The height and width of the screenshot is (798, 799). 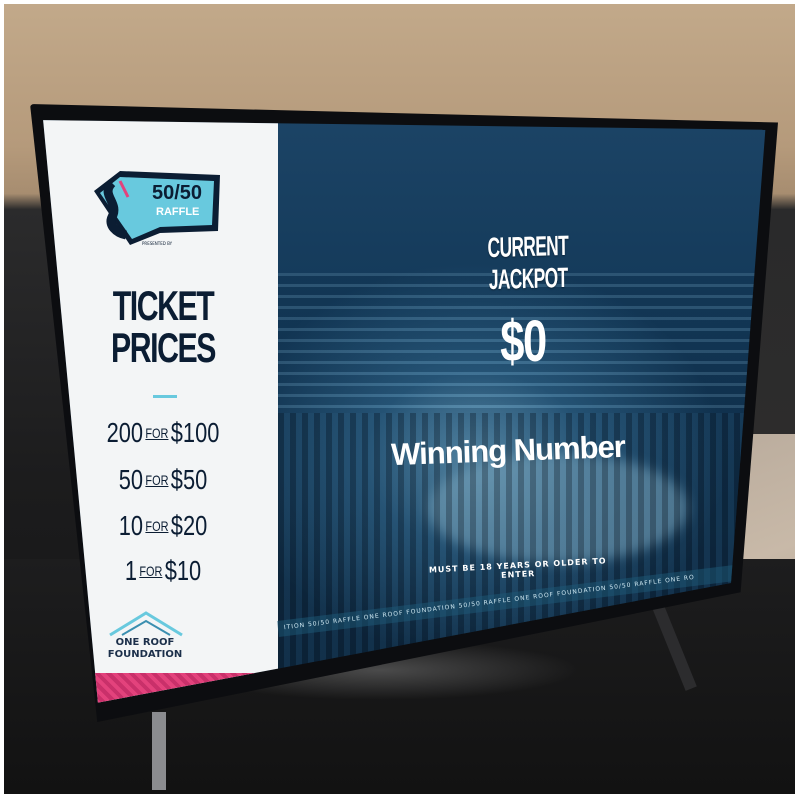 I want to click on current-jackpot-label: CURRENT JACKPOT, so click(x=528, y=262).